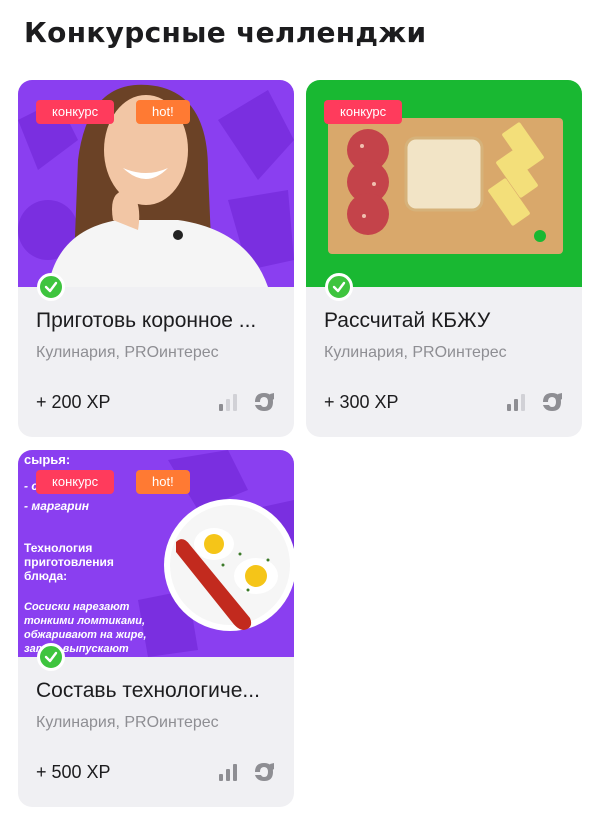  Describe the element at coordinates (407, 320) in the screenshot. I see `challenge-title: Рассчитай КБЖУ` at that location.